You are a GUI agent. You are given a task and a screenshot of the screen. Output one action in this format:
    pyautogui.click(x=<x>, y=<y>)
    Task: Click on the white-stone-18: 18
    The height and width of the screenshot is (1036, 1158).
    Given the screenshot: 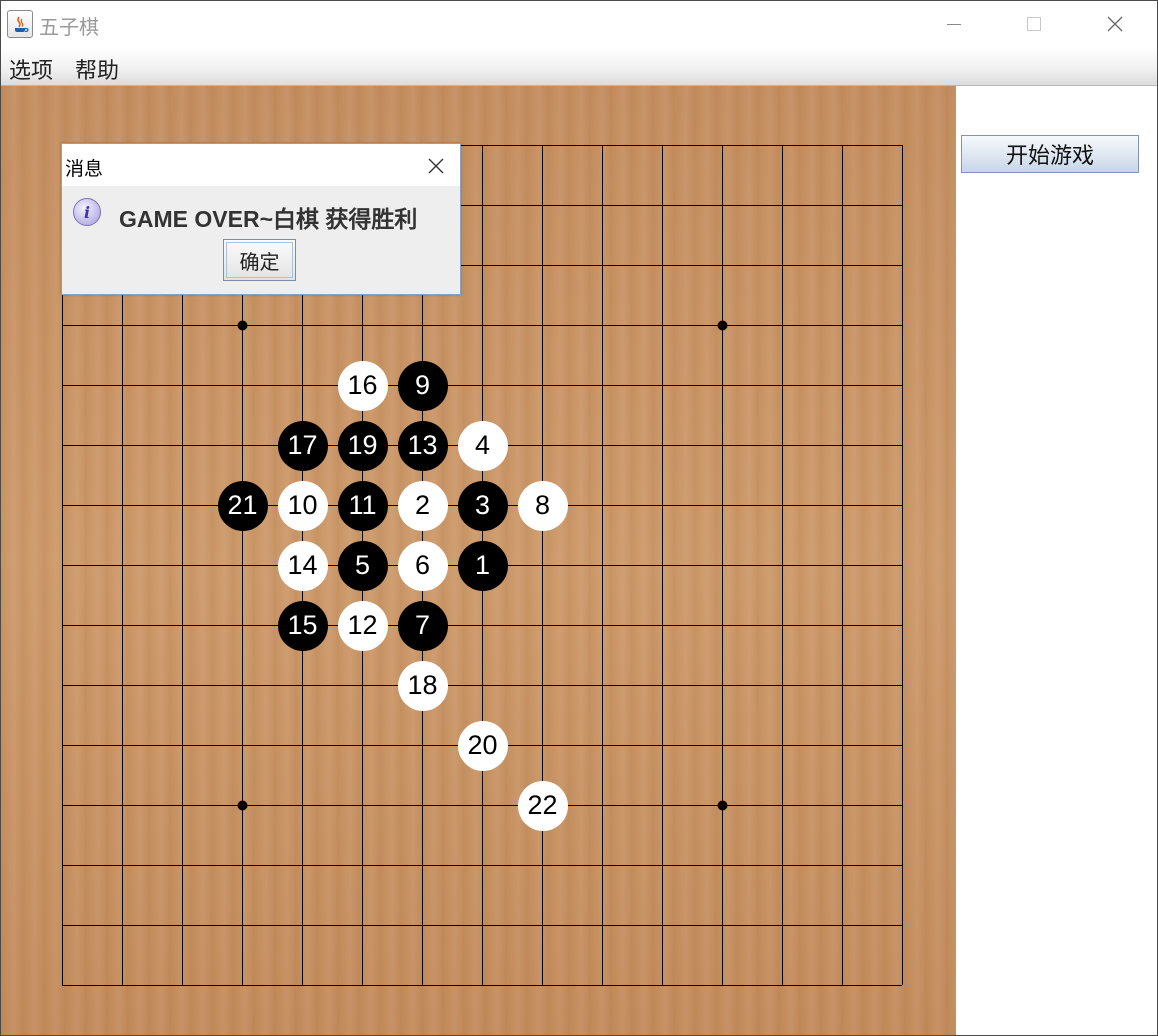 What is the action you would take?
    pyautogui.click(x=422, y=685)
    